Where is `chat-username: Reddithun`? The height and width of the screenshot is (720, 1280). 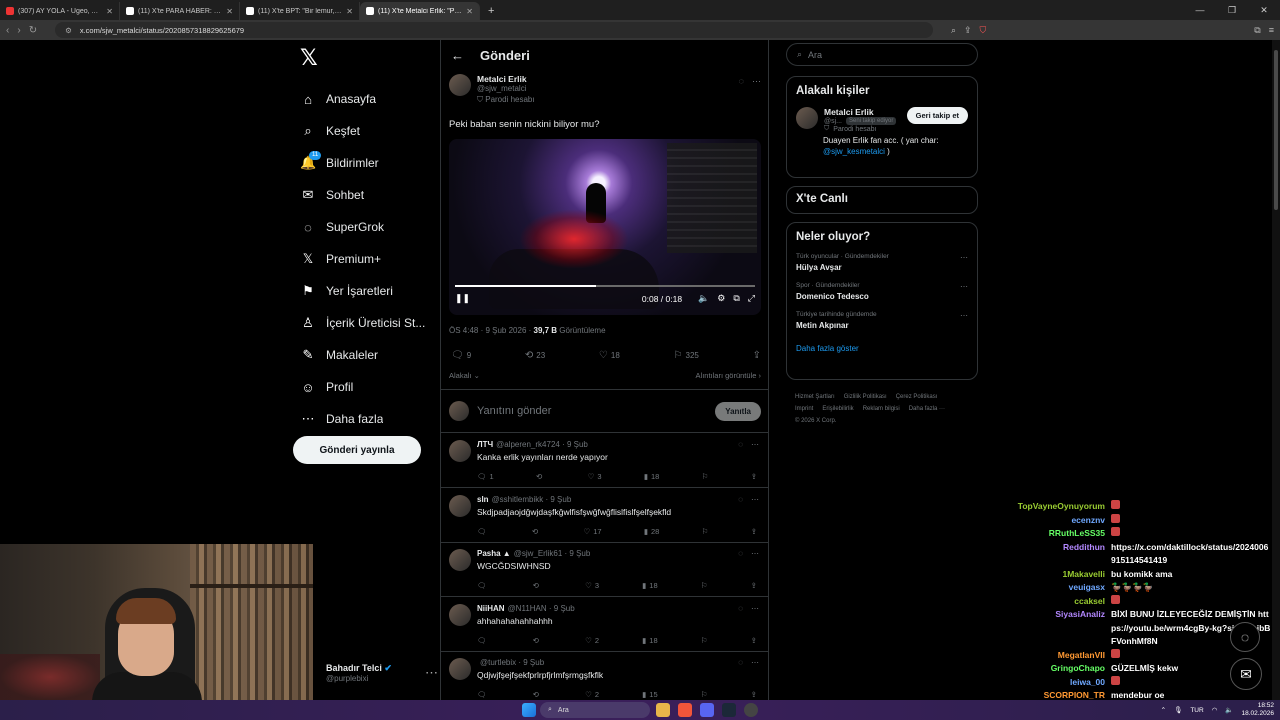
chat-username: Reddithun is located at coordinates (1052, 554).